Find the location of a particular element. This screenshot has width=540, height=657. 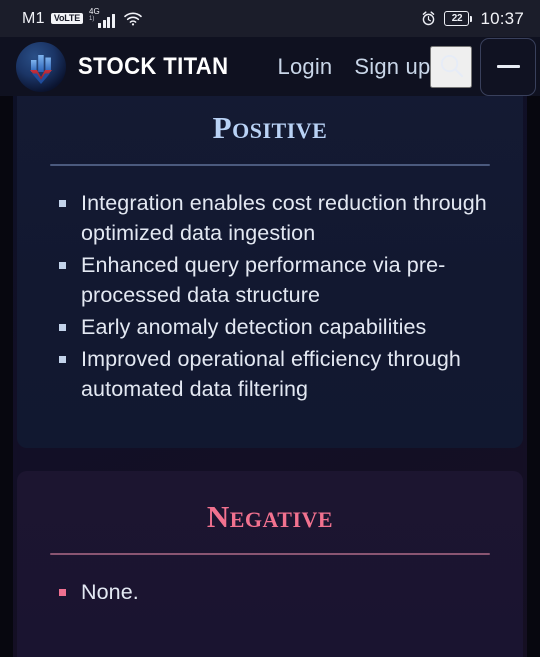

battery-percent-label: 22 is located at coordinates (457, 18).